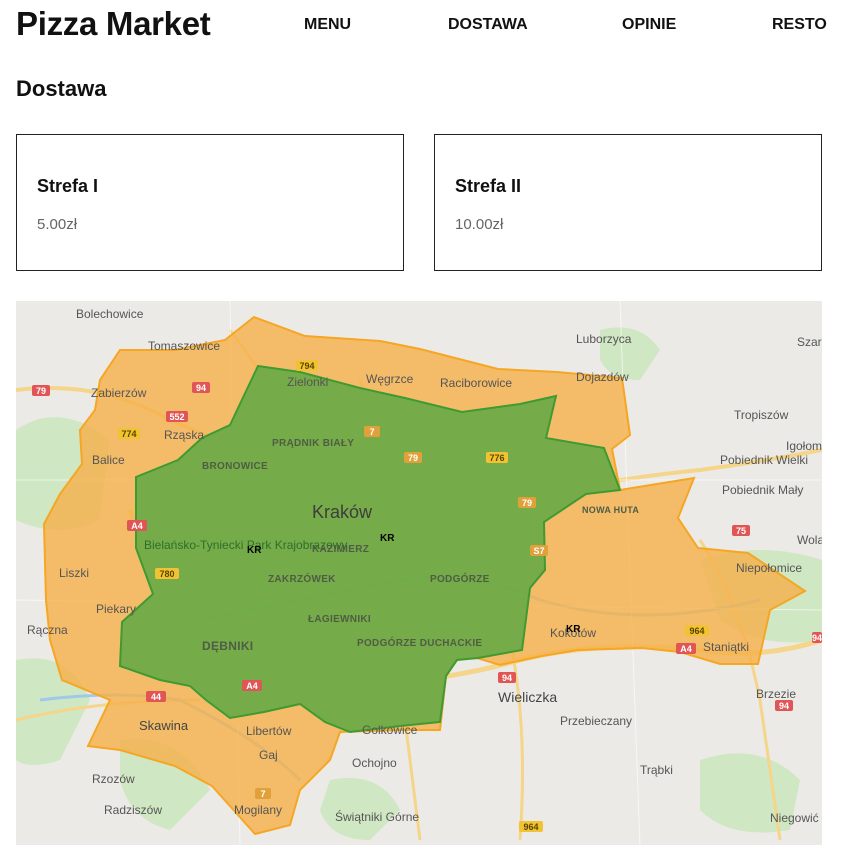 Image resolution: width=842 pixels, height=860 pixels. I want to click on site-logo: Pizza Market, so click(113, 24).